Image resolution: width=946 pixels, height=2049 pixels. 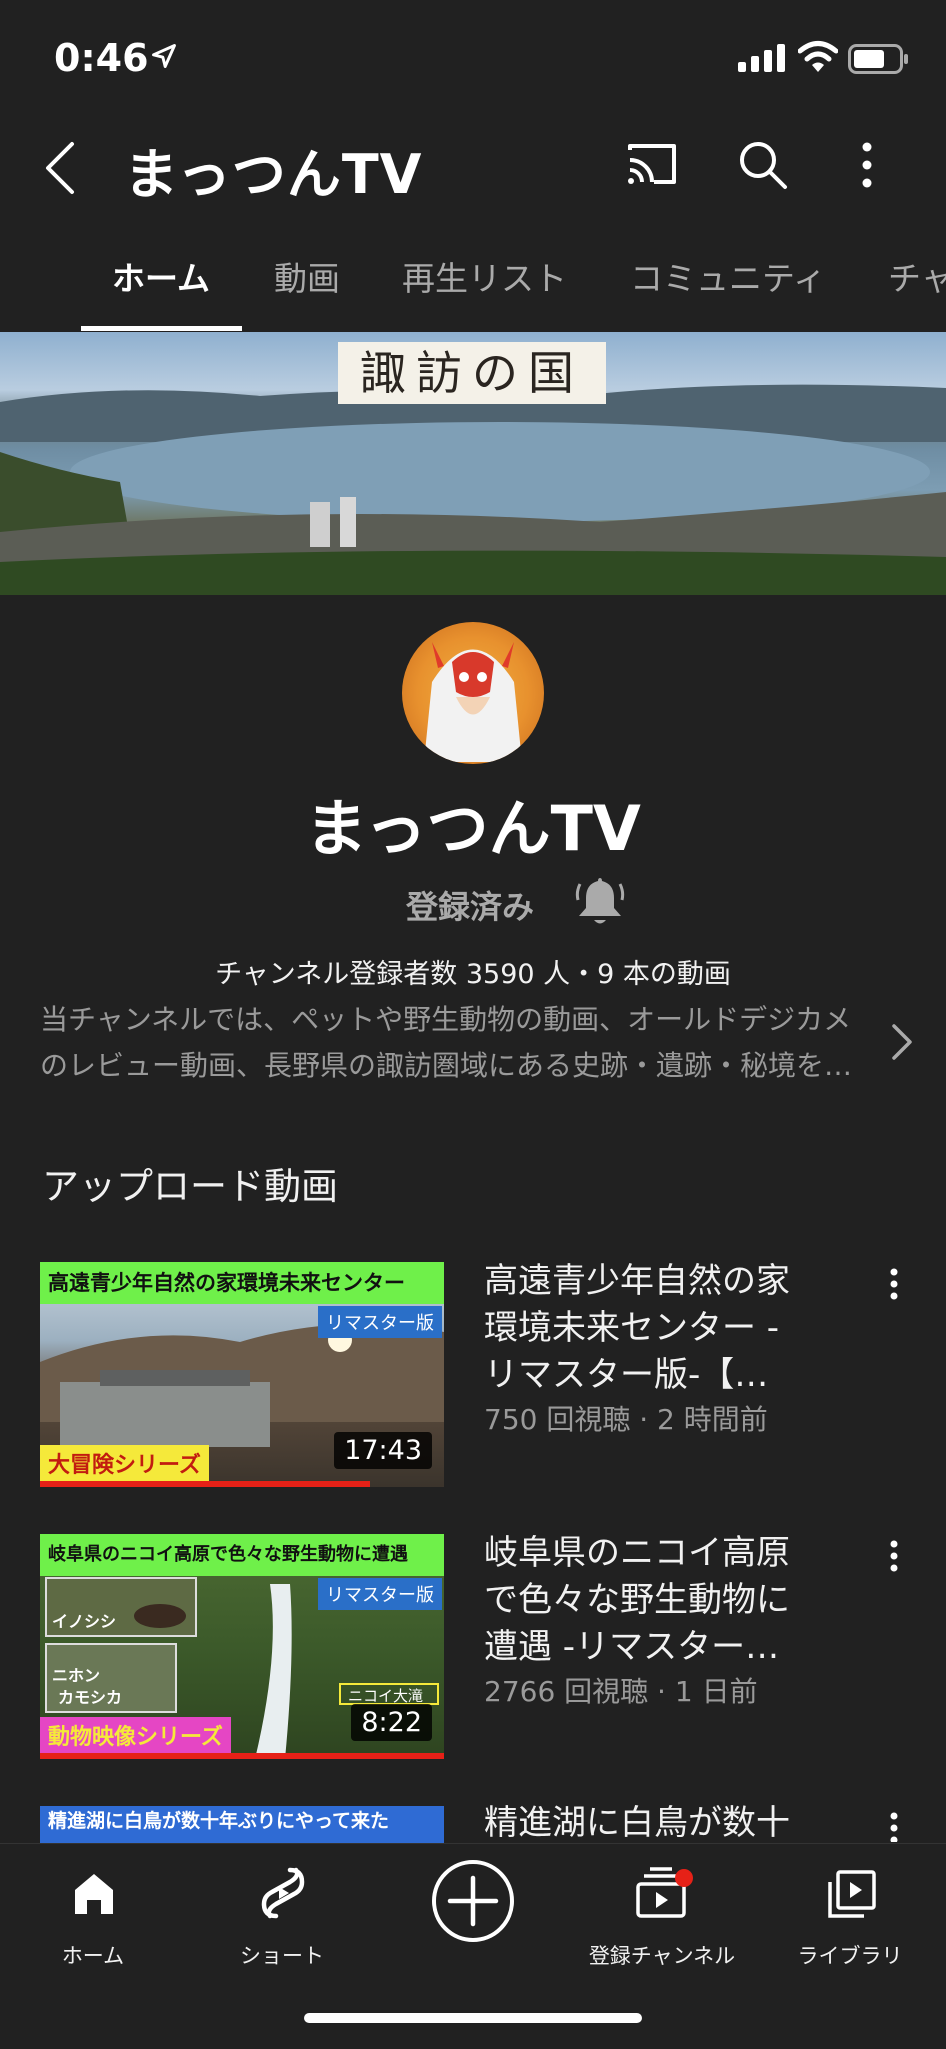 I want to click on banner-title: 諏訪の国, so click(x=472, y=373).